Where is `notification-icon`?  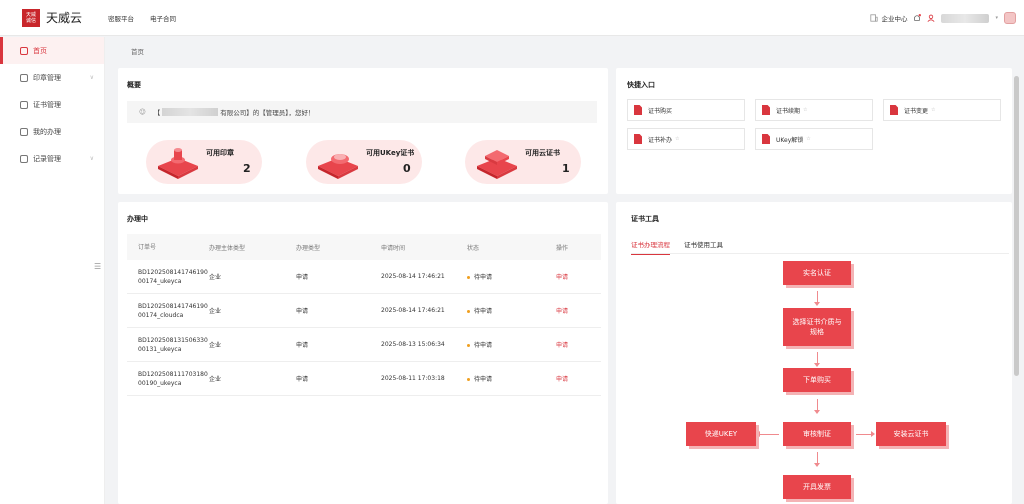
notification-icon is located at coordinates (917, 18).